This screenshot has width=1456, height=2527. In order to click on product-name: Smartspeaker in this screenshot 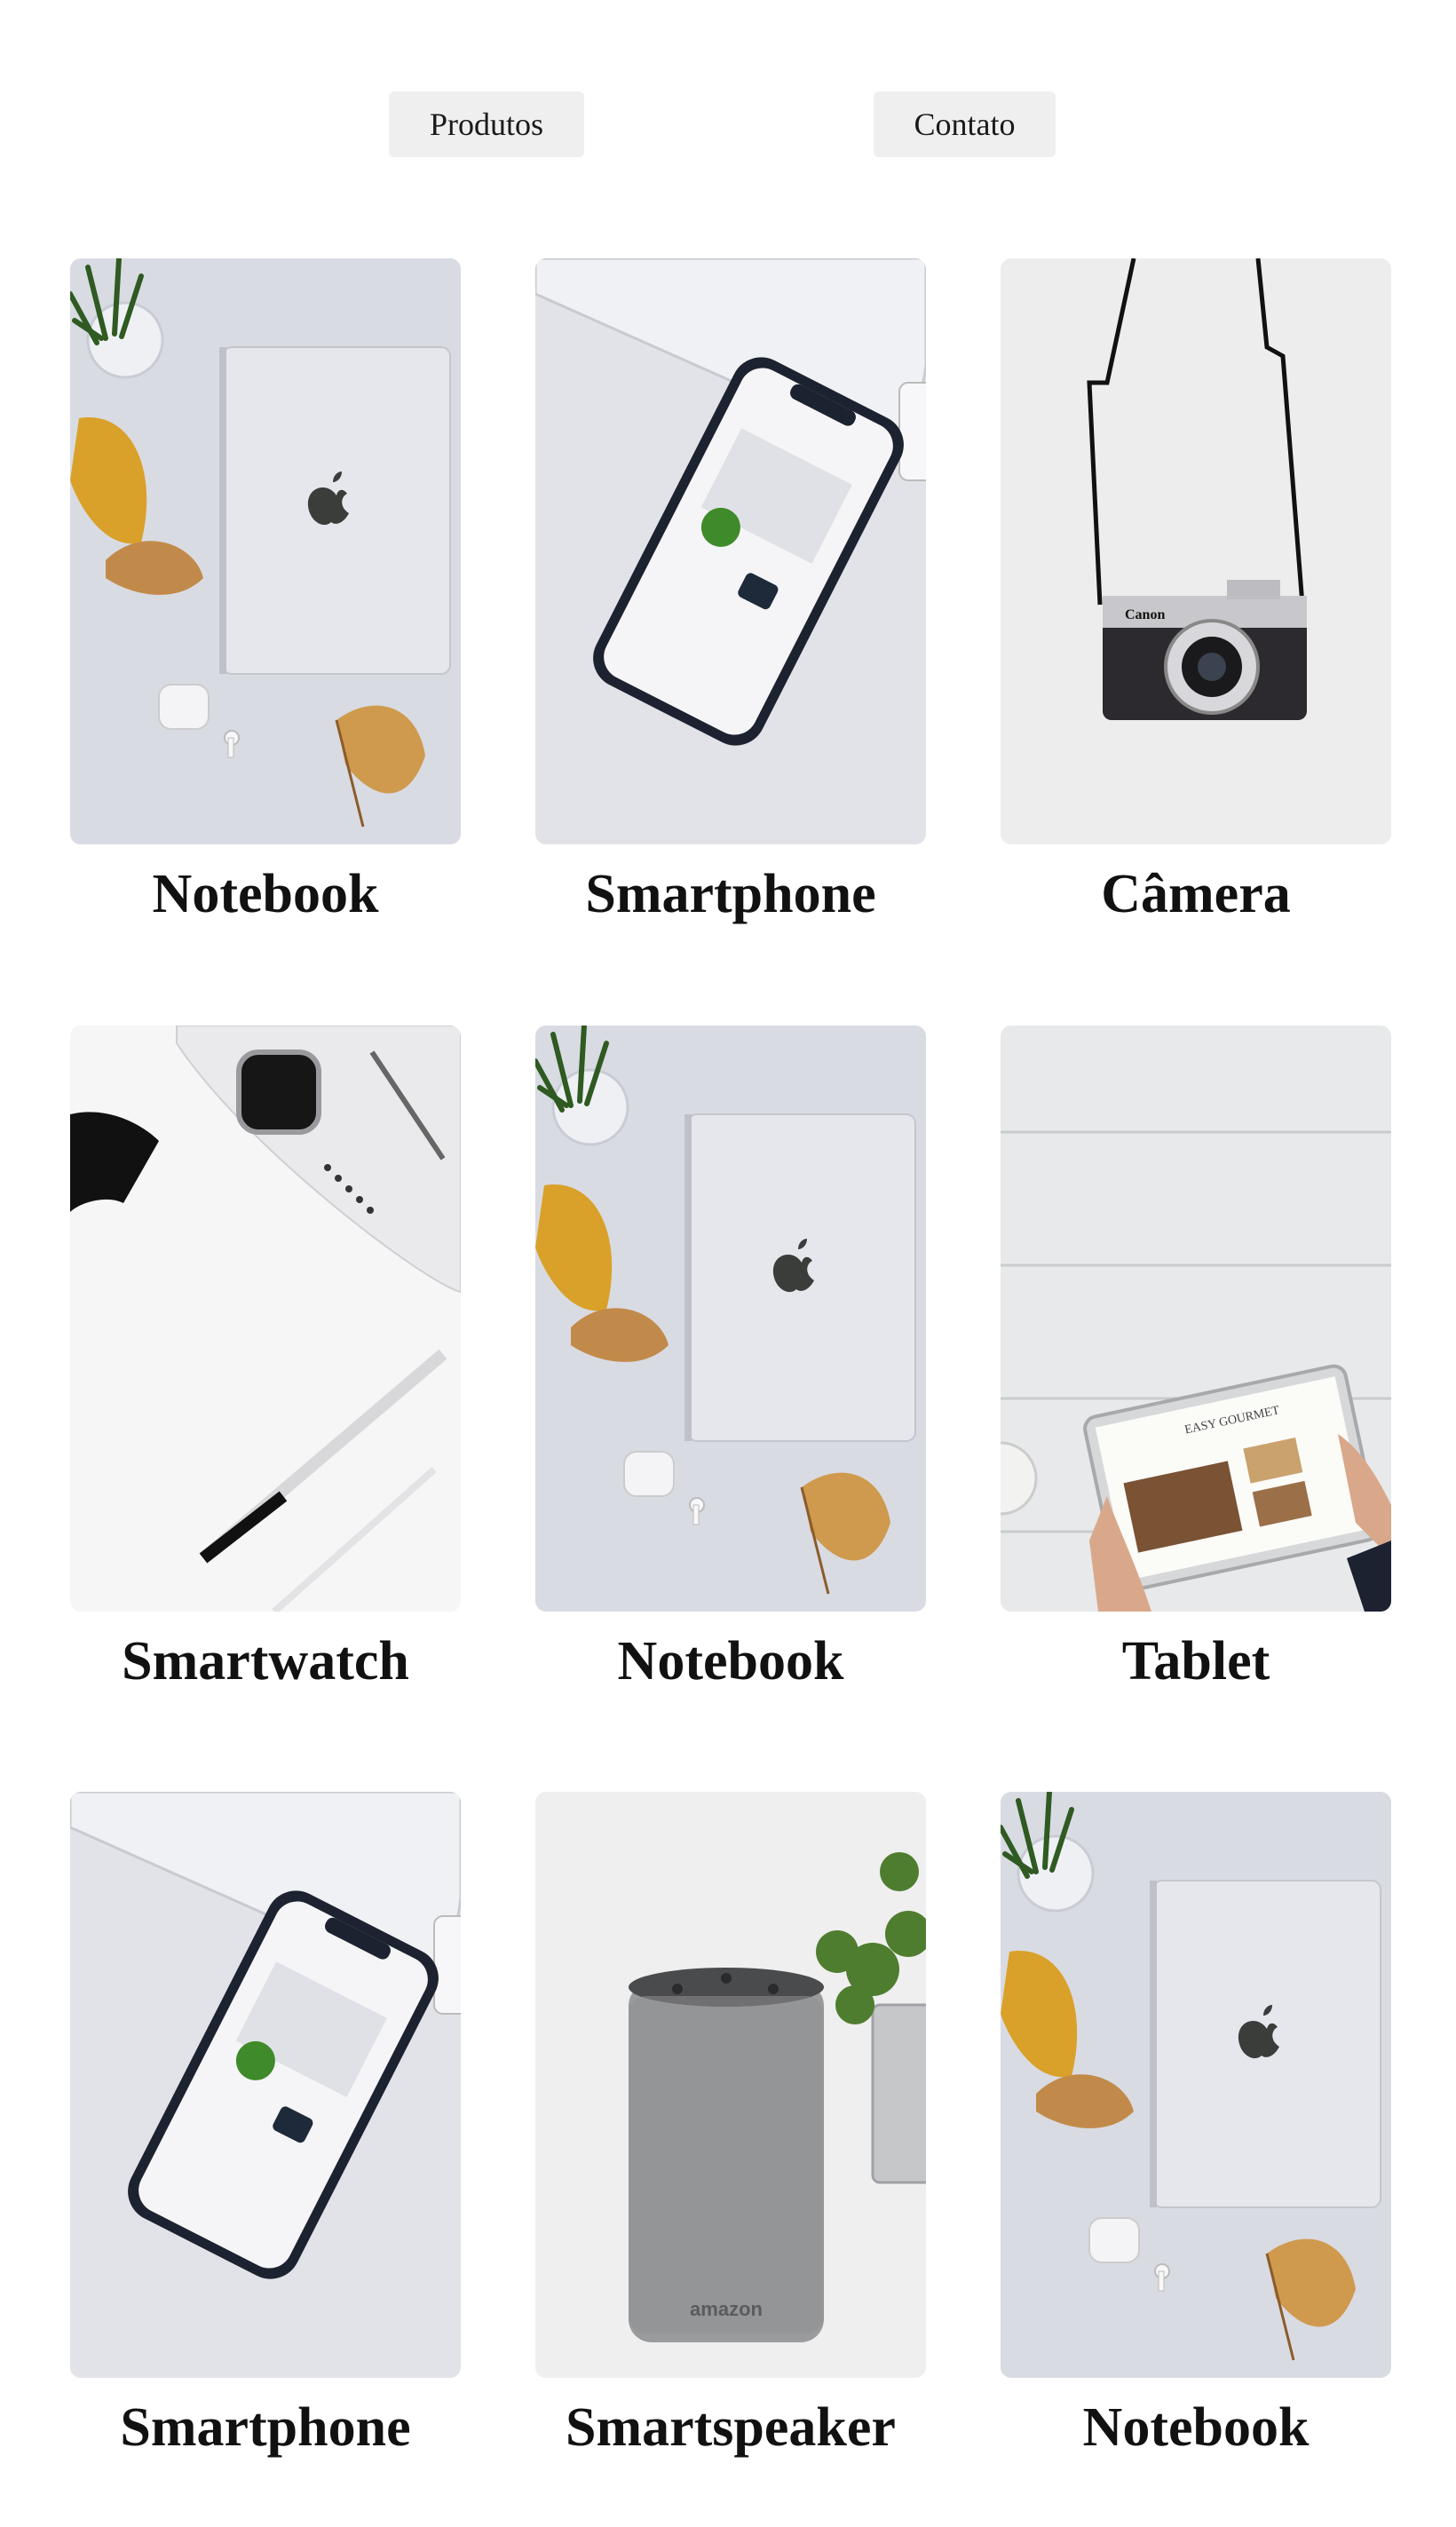, I will do `click(731, 2427)`.